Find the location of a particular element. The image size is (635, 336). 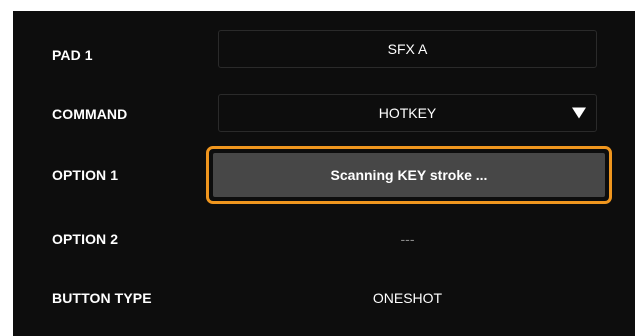

button-type-value: ONESHOT is located at coordinates (407, 298).